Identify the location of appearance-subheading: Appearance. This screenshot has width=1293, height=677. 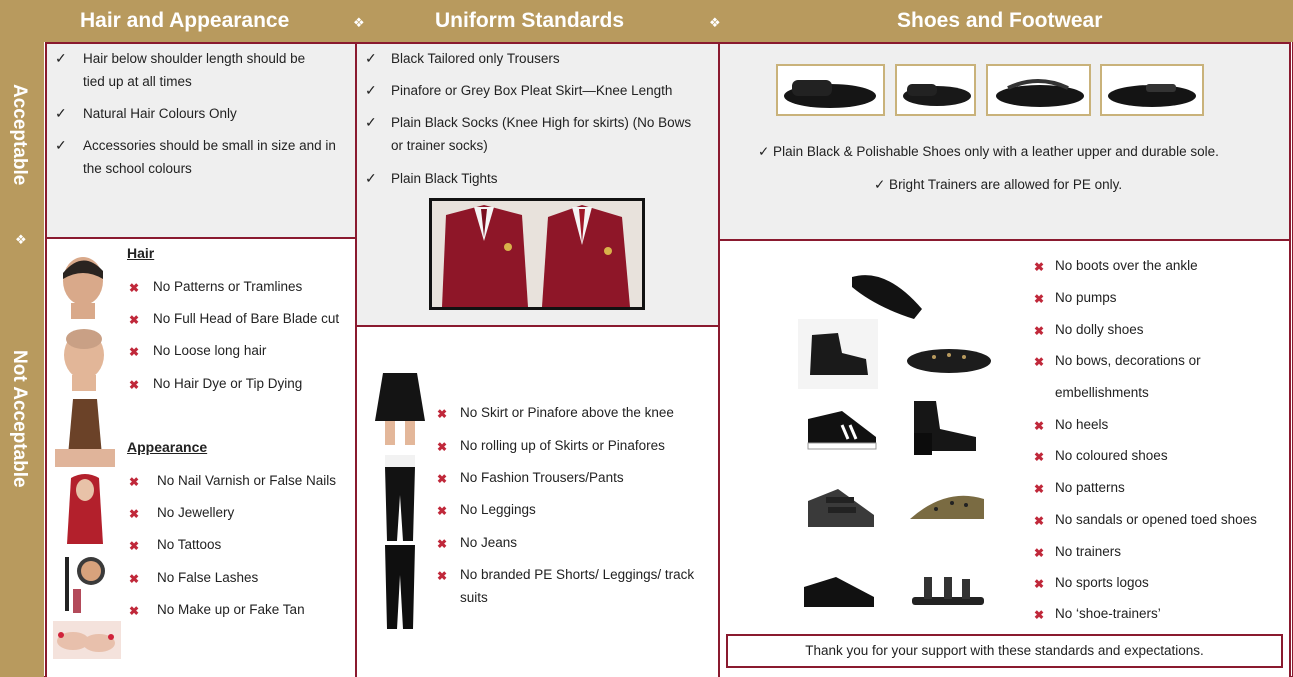
(167, 447).